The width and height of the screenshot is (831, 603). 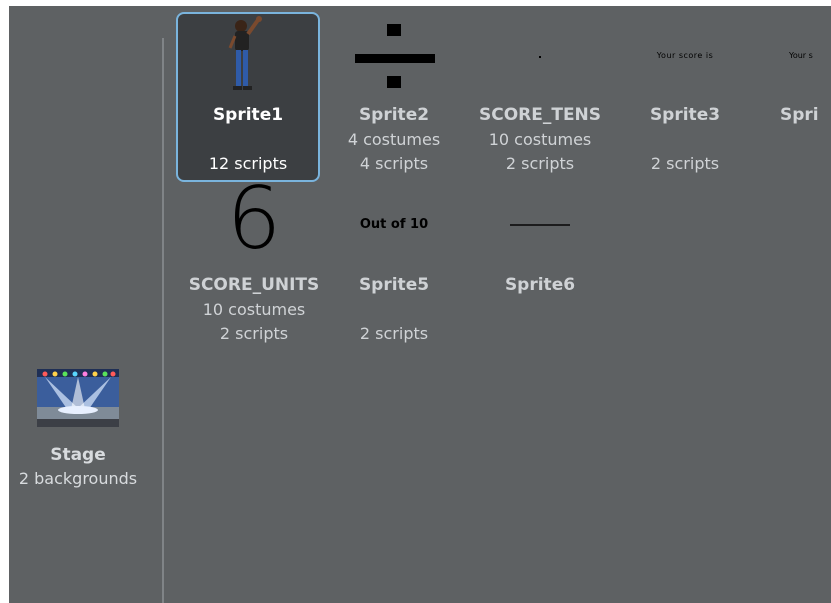 What do you see at coordinates (78, 398) in the screenshot?
I see `stage-thumbnail` at bounding box center [78, 398].